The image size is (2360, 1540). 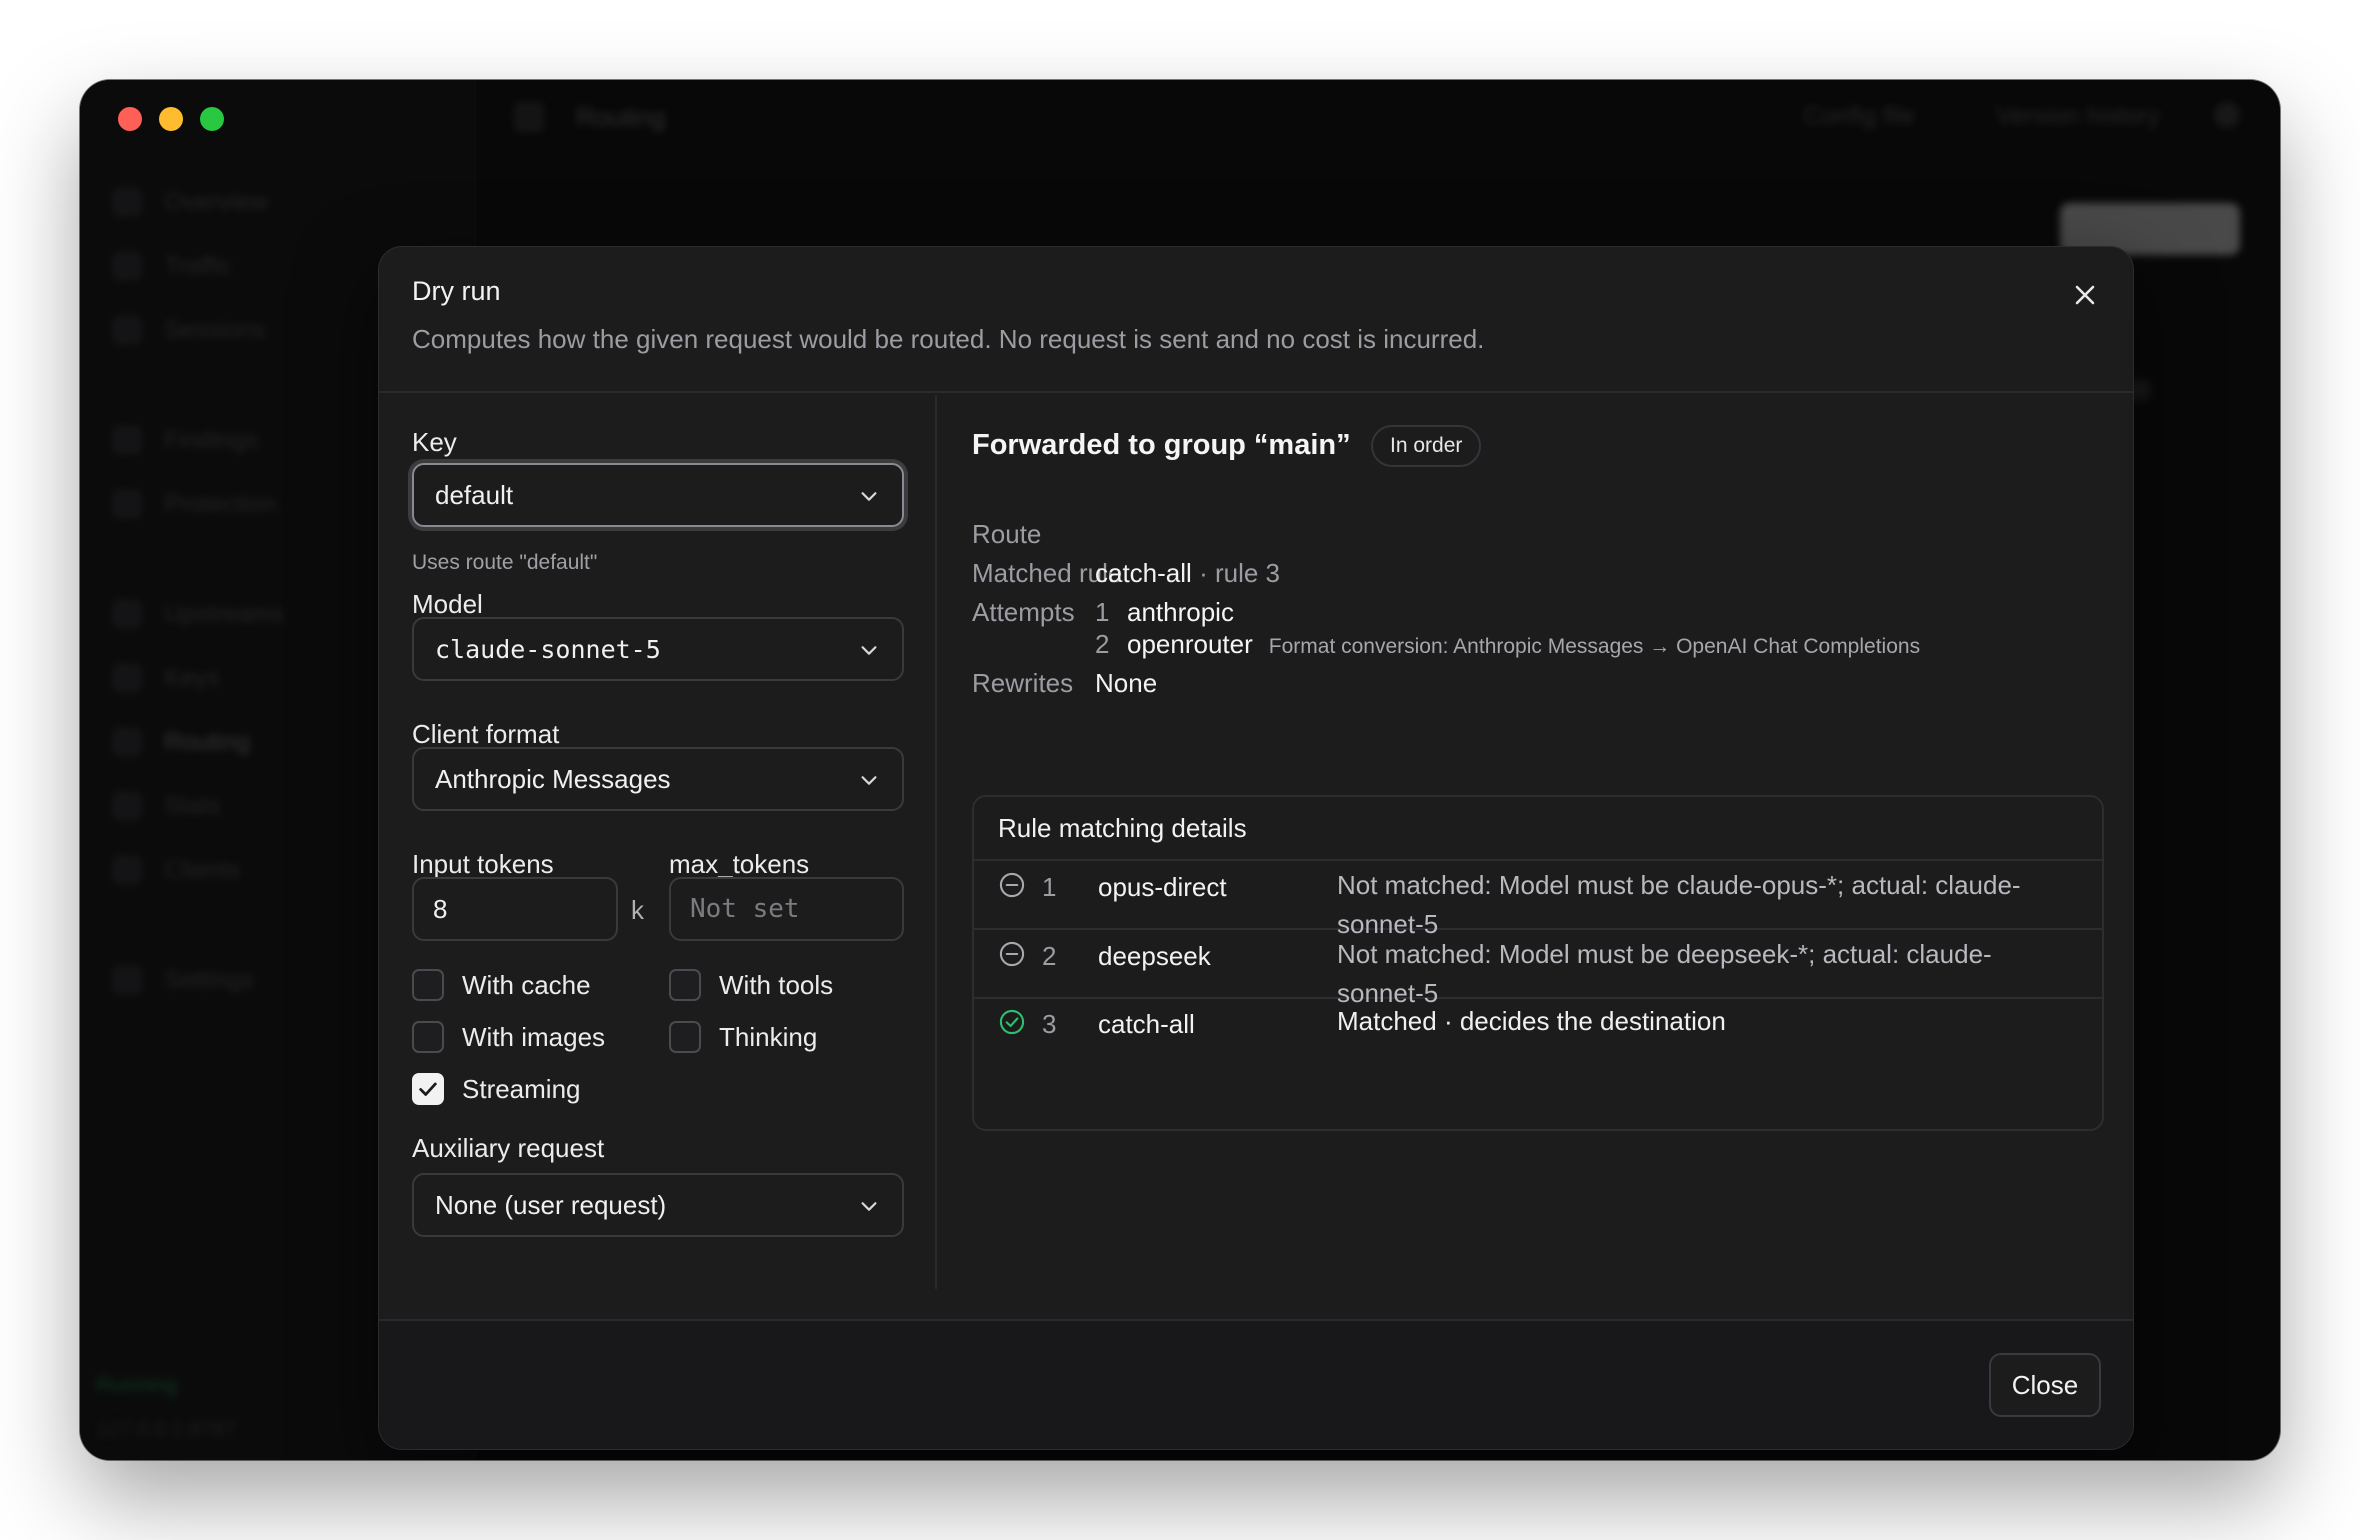 What do you see at coordinates (1161, 445) in the screenshot?
I see `result-title: Forwarded to group “main”` at bounding box center [1161, 445].